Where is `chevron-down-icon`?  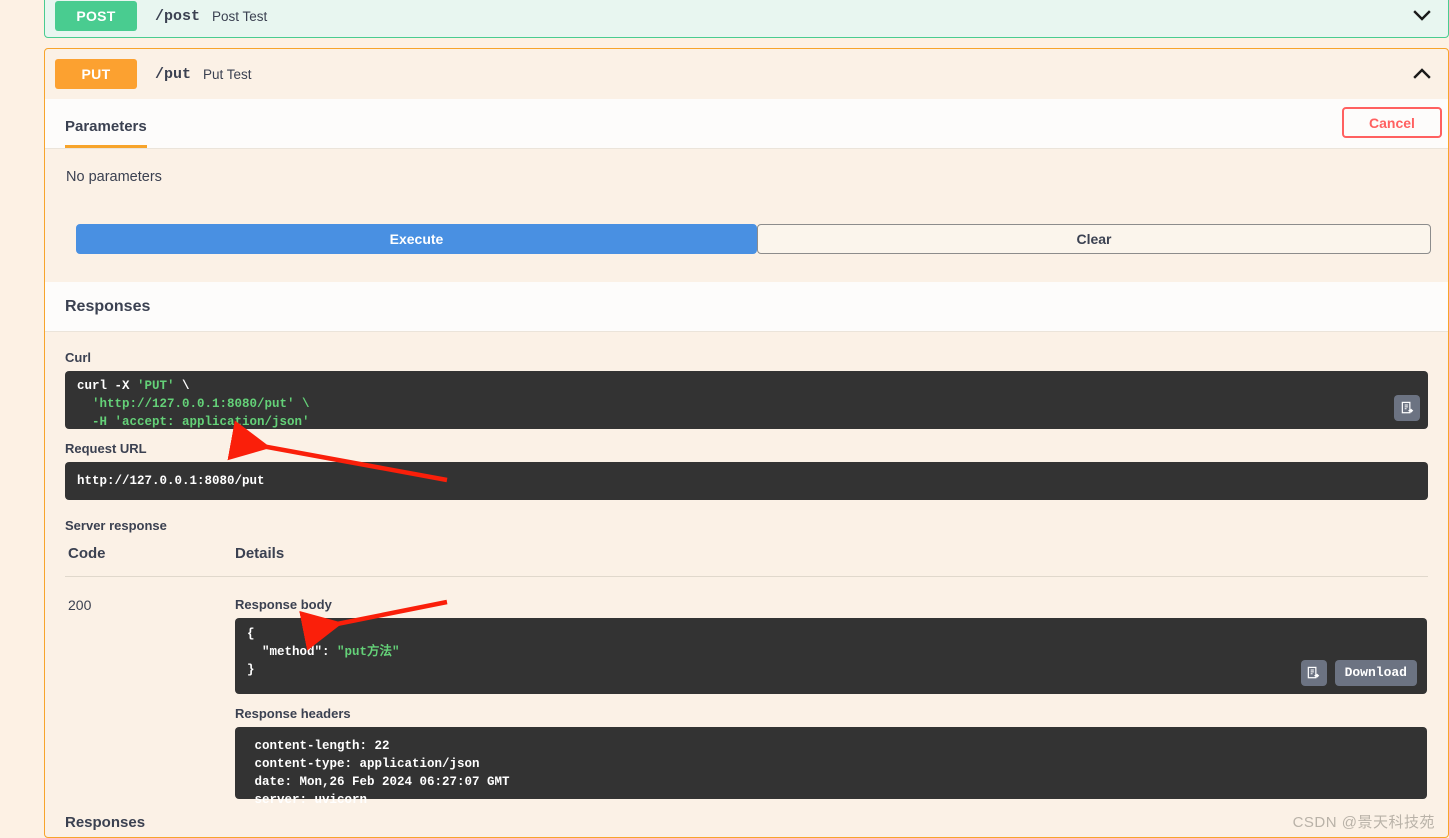 chevron-down-icon is located at coordinates (1422, 16).